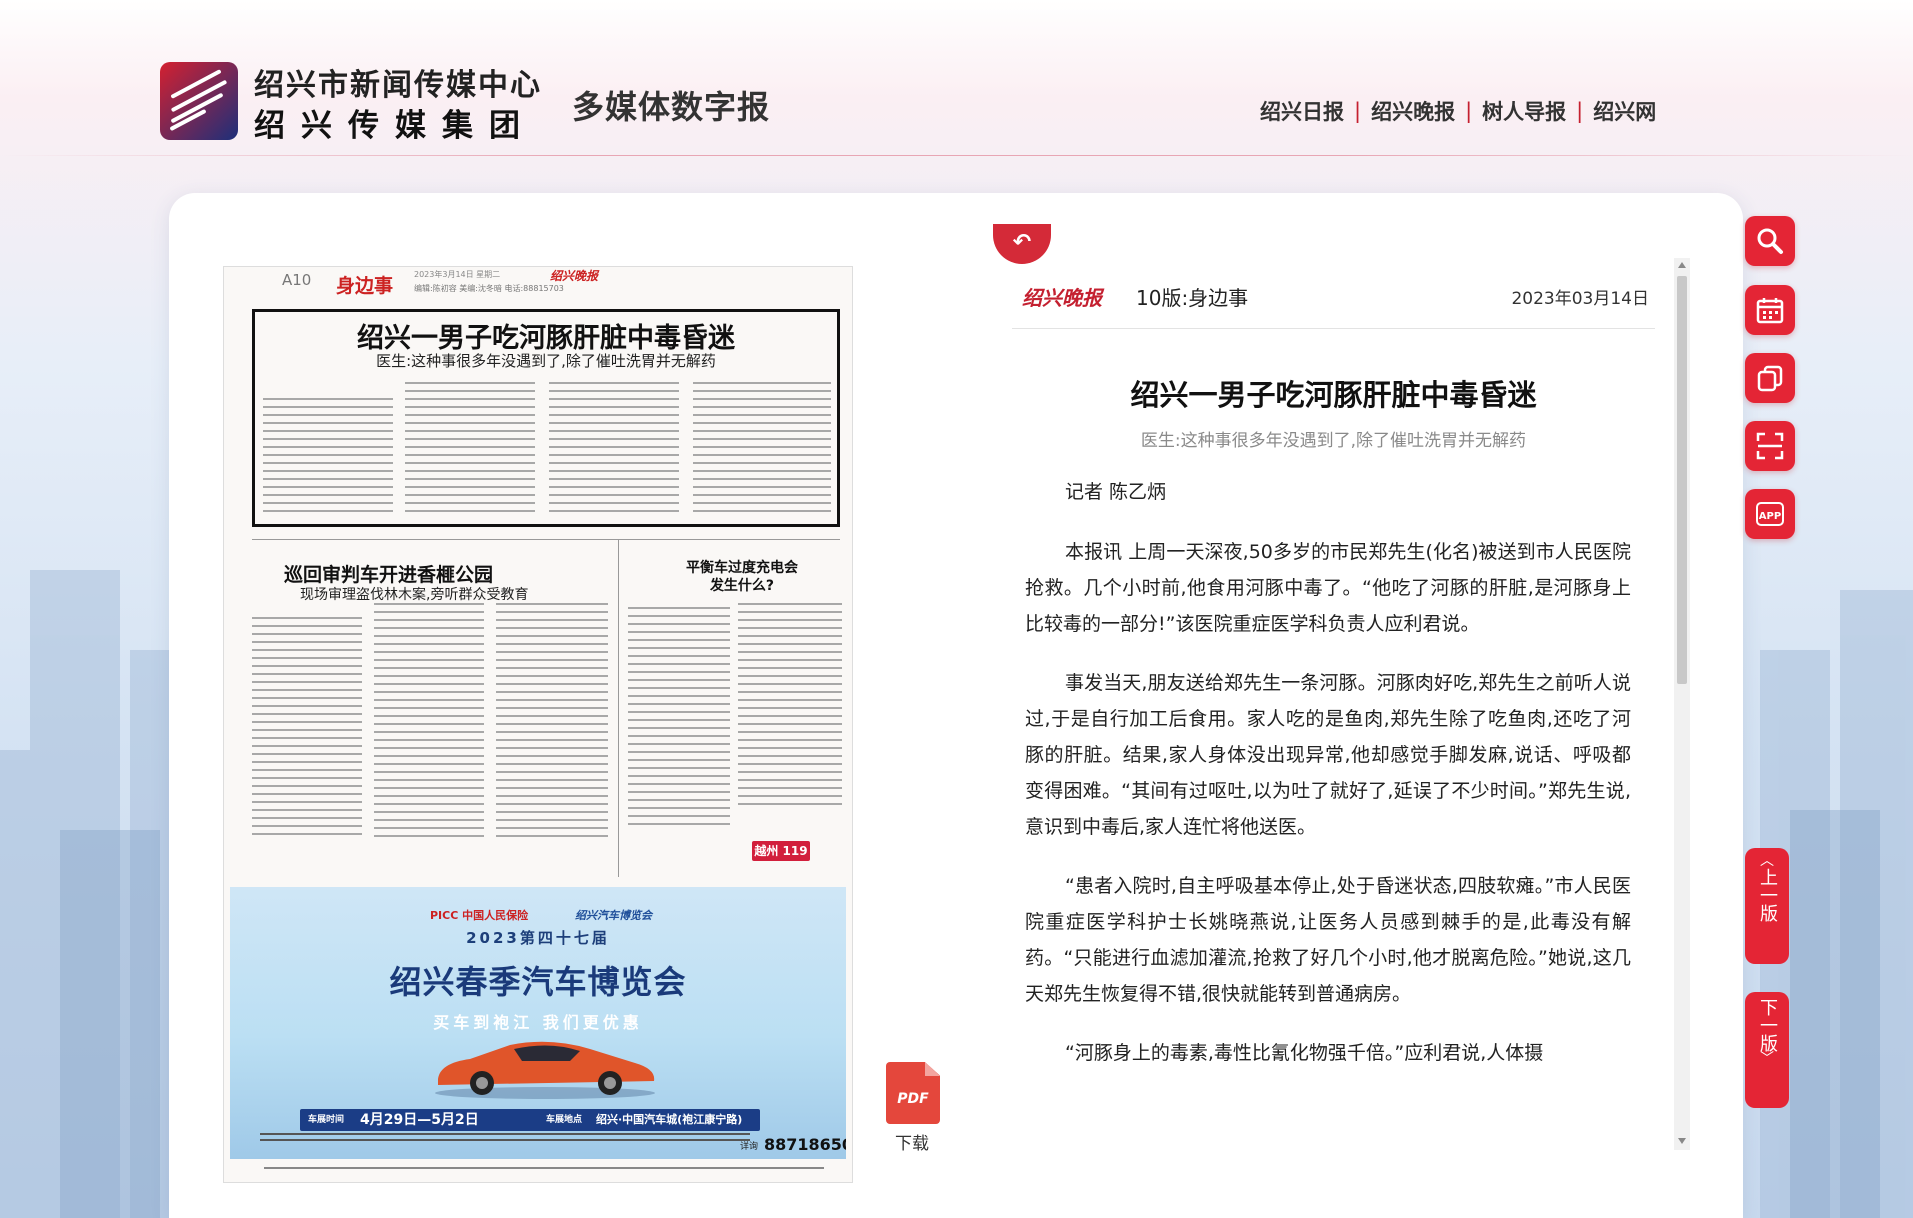  I want to click on page-subhead: 医生:这种事很多年没遇到了,除了催吐洗胃并无解药, so click(546, 361).